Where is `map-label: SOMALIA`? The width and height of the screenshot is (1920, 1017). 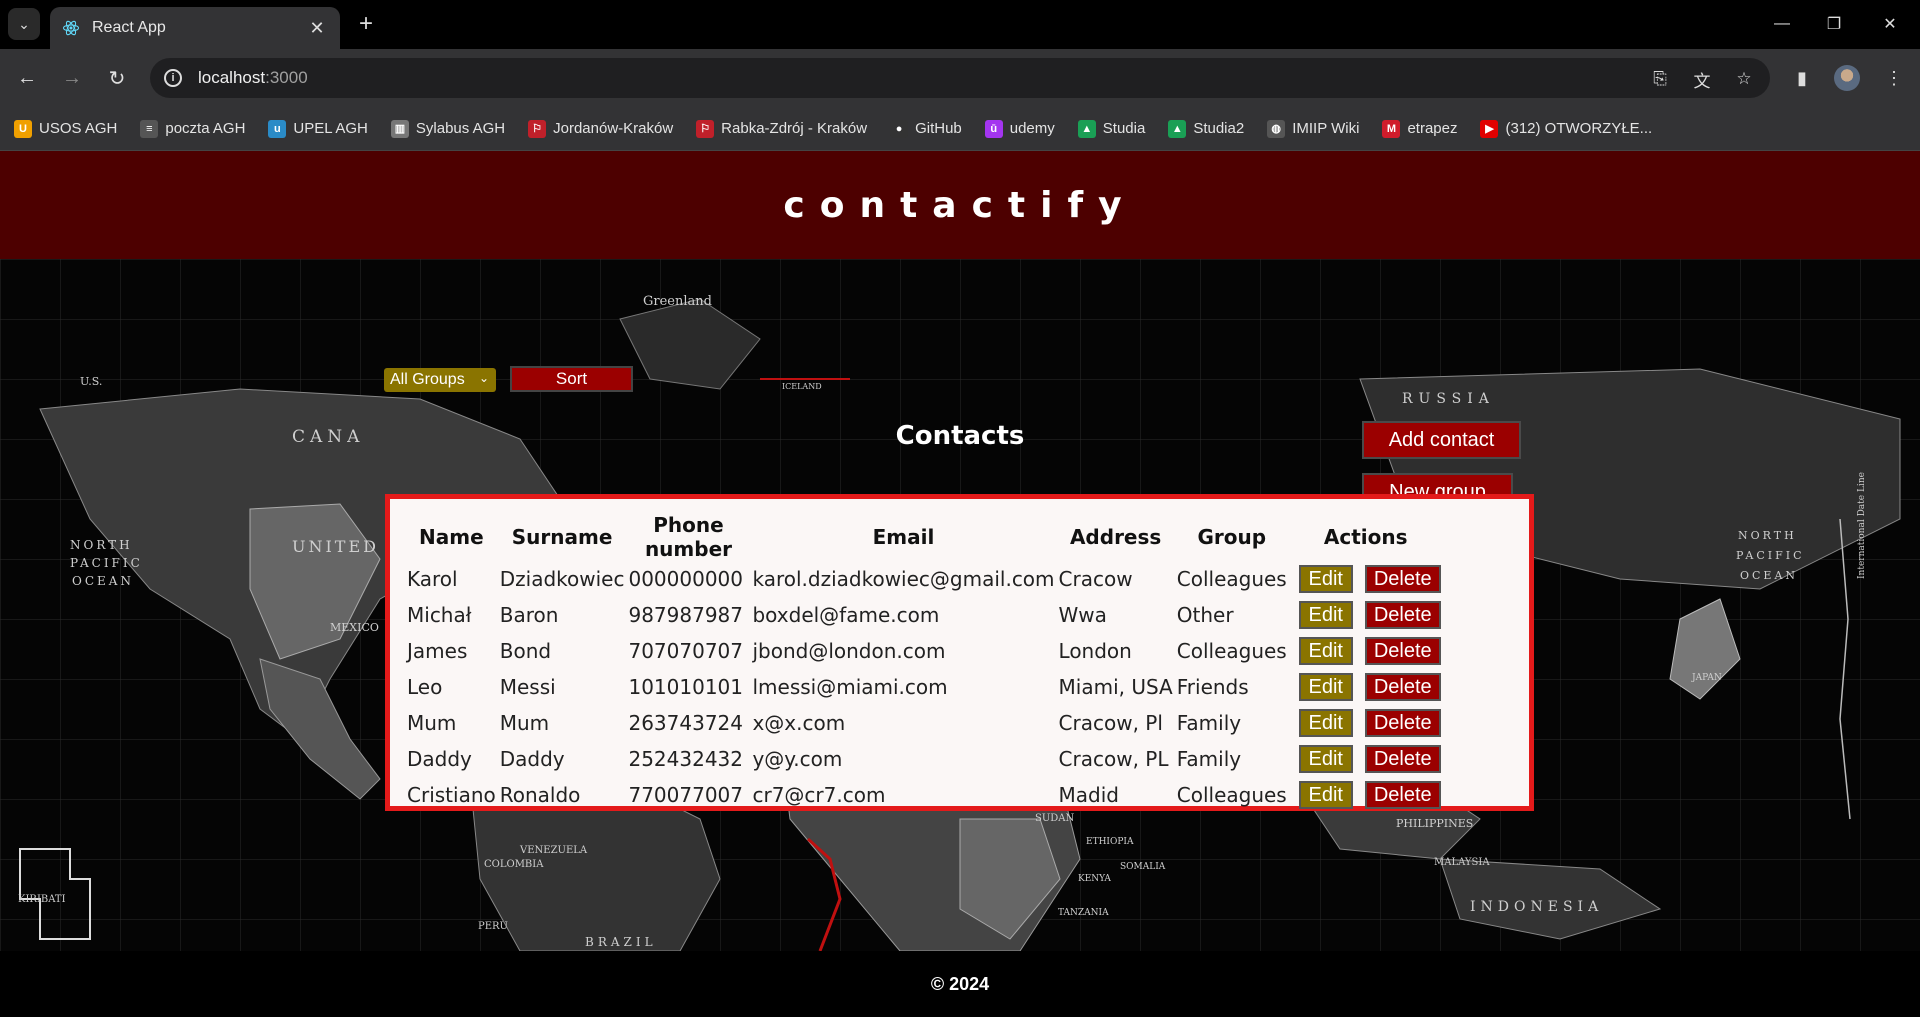
map-label: SOMALIA is located at coordinates (1143, 867).